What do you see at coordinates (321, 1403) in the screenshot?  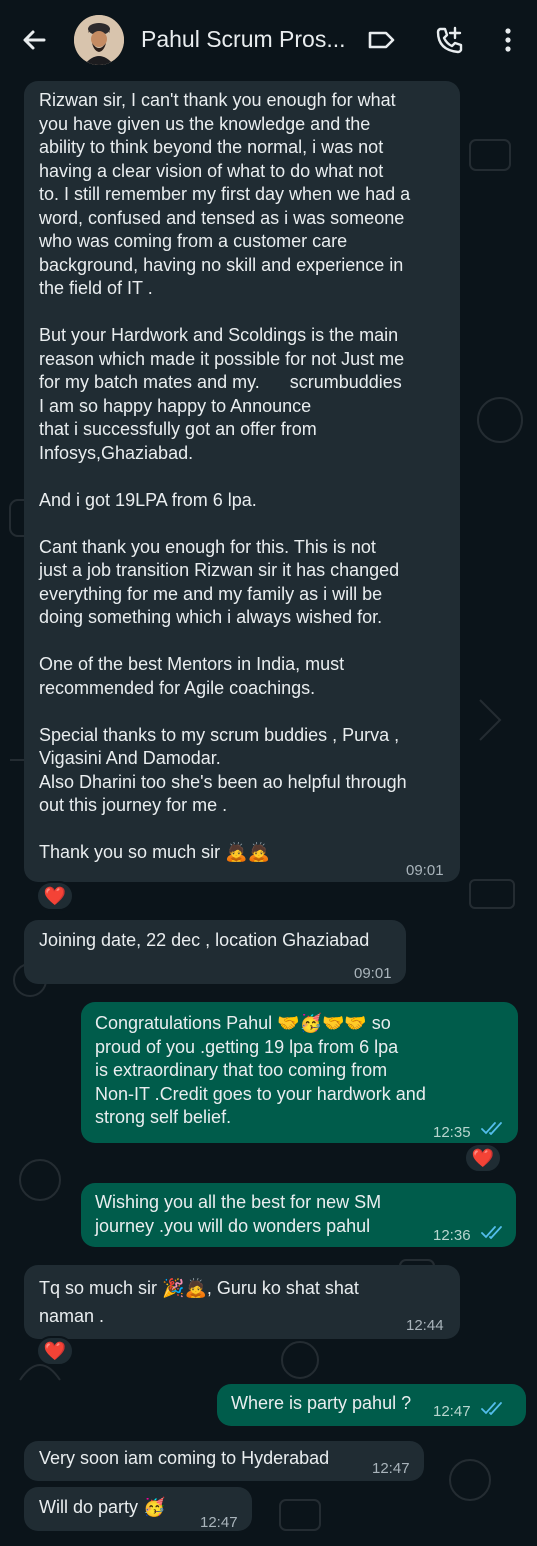 I see `message-text: Where is party pahul ?` at bounding box center [321, 1403].